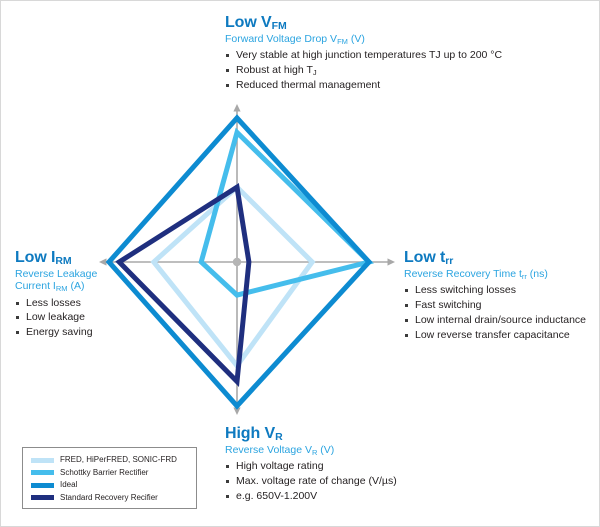  What do you see at coordinates (256, 23) in the screenshot?
I see `axis-title-top: Low VFM` at bounding box center [256, 23].